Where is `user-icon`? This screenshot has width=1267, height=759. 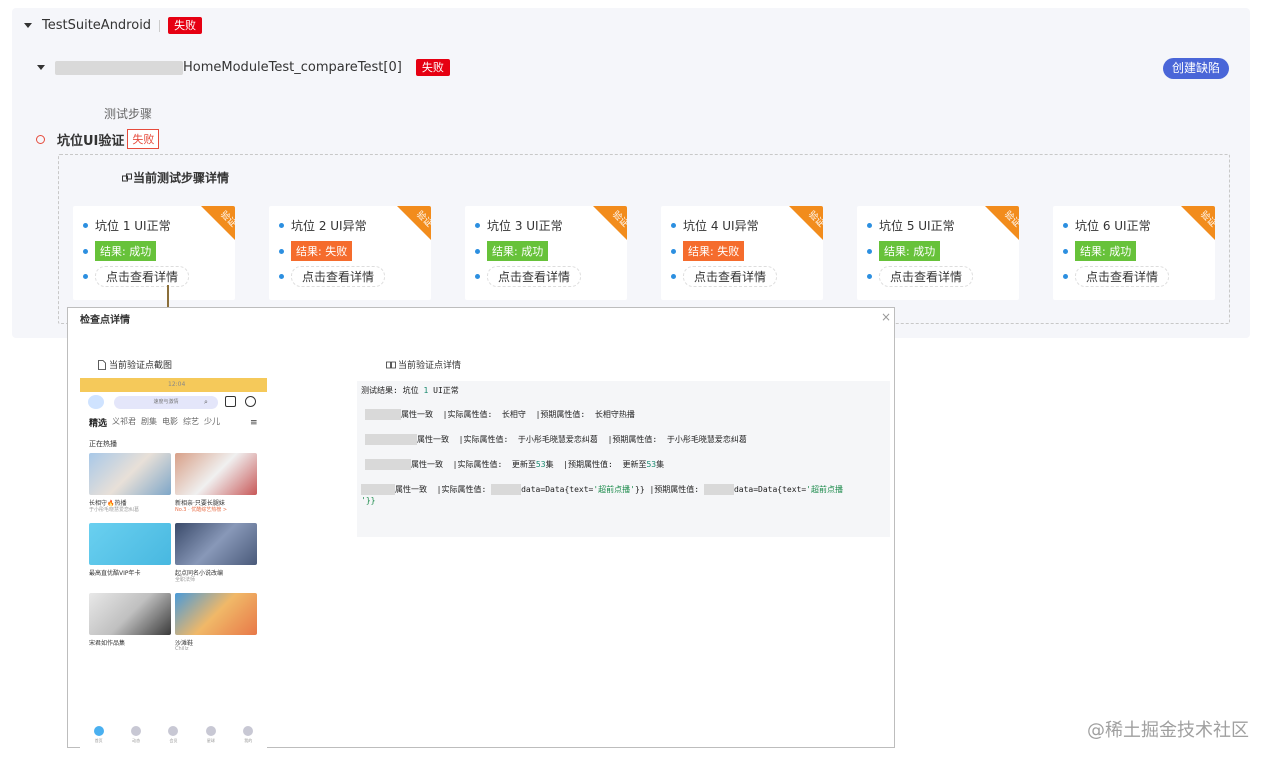 user-icon is located at coordinates (248, 731).